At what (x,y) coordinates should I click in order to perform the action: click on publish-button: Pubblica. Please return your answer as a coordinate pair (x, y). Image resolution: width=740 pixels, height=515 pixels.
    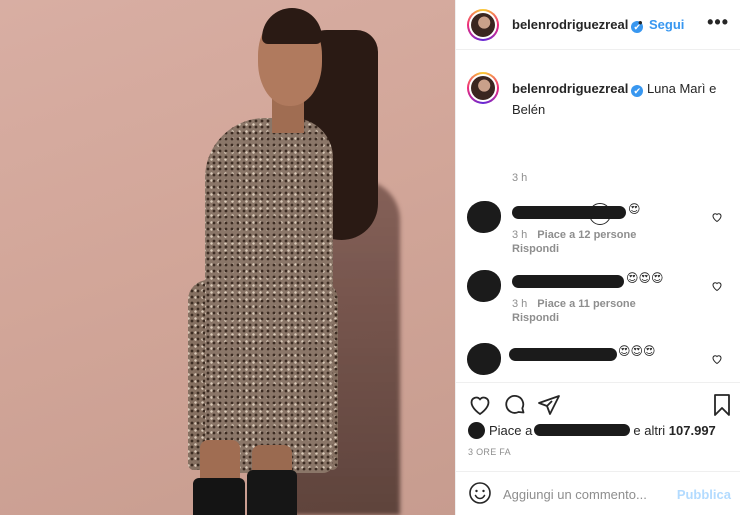
    Looking at the image, I should click on (704, 494).